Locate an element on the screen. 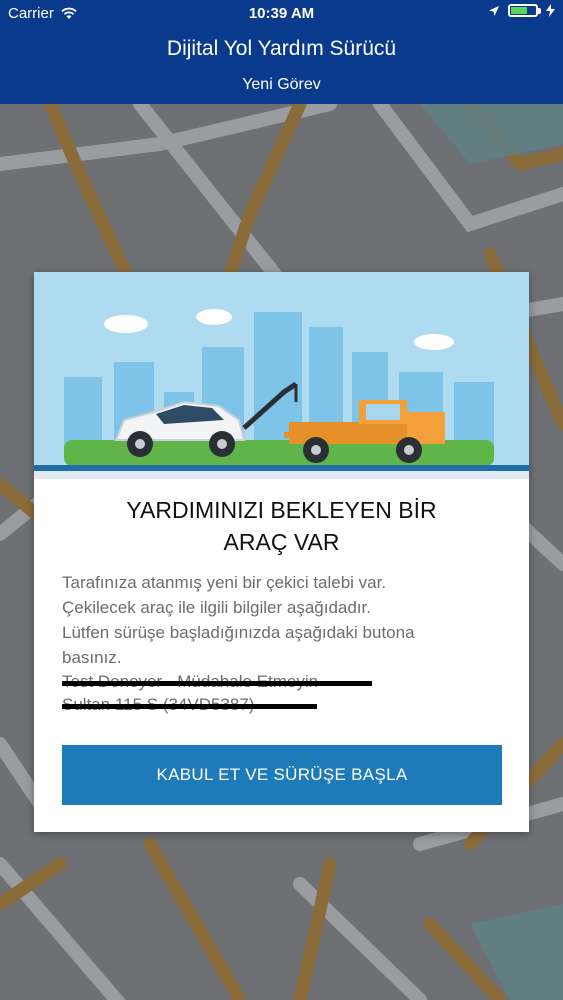 The height and width of the screenshot is (1000, 563). redacted-vehicle-line: Sultan 115 S (34VD5387) is located at coordinates (189, 706).